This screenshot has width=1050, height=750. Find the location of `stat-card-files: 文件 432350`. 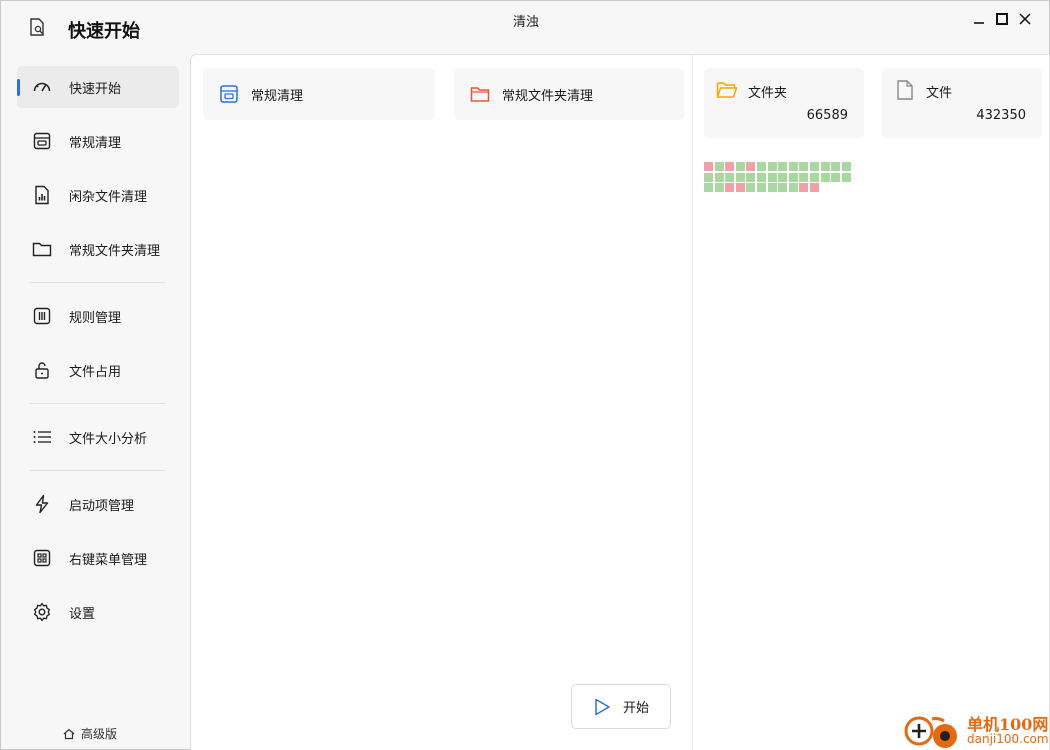

stat-card-files: 文件 432350 is located at coordinates (962, 103).